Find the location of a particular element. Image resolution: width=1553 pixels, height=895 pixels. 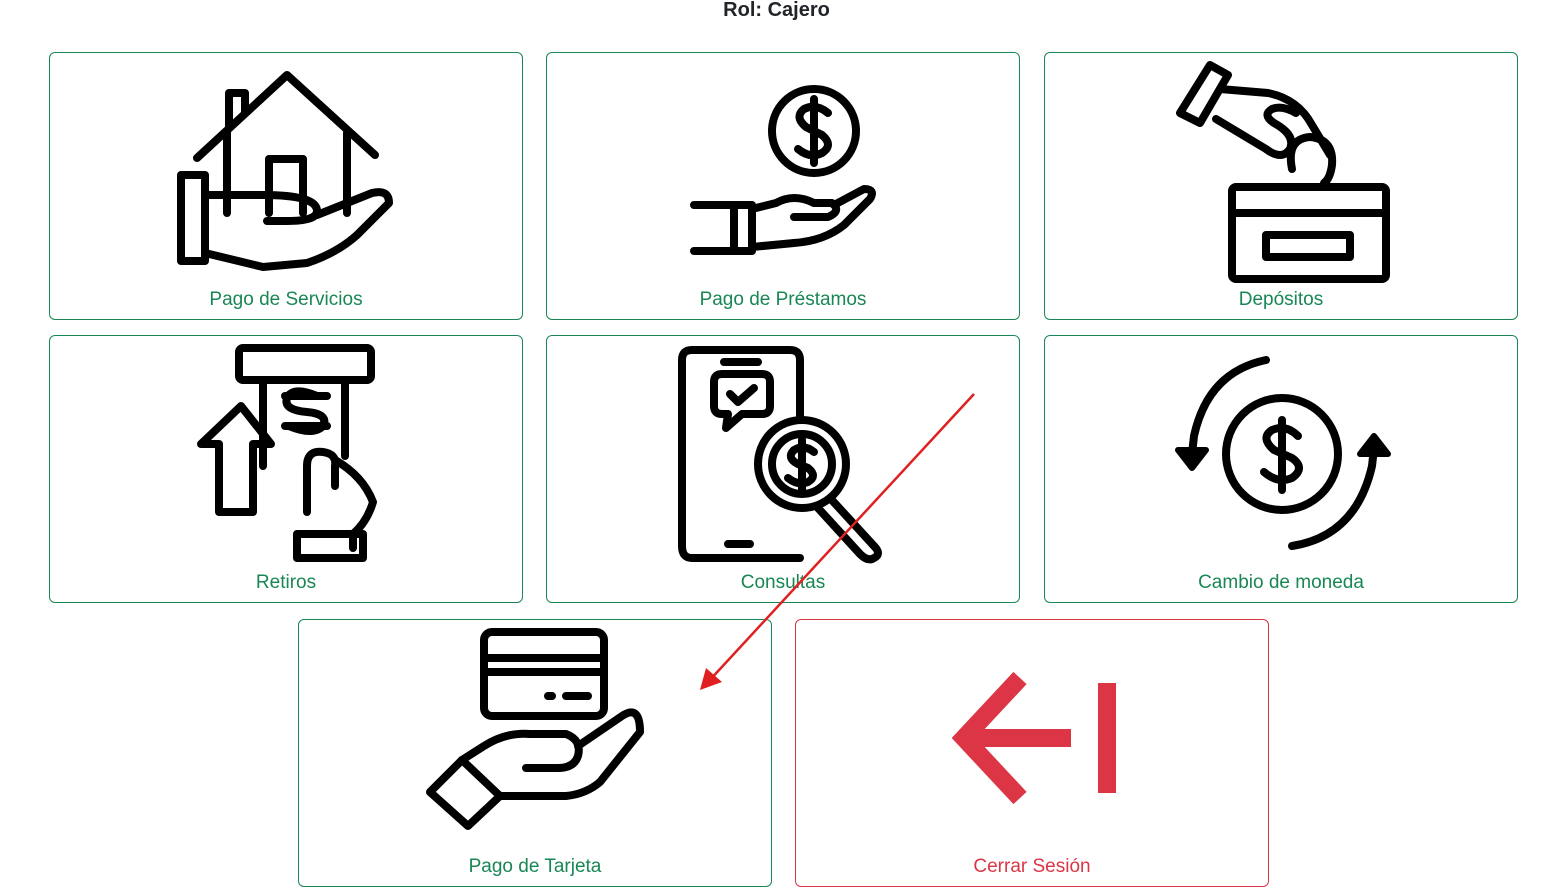

currency-exchange-icon is located at coordinates (1283, 453).